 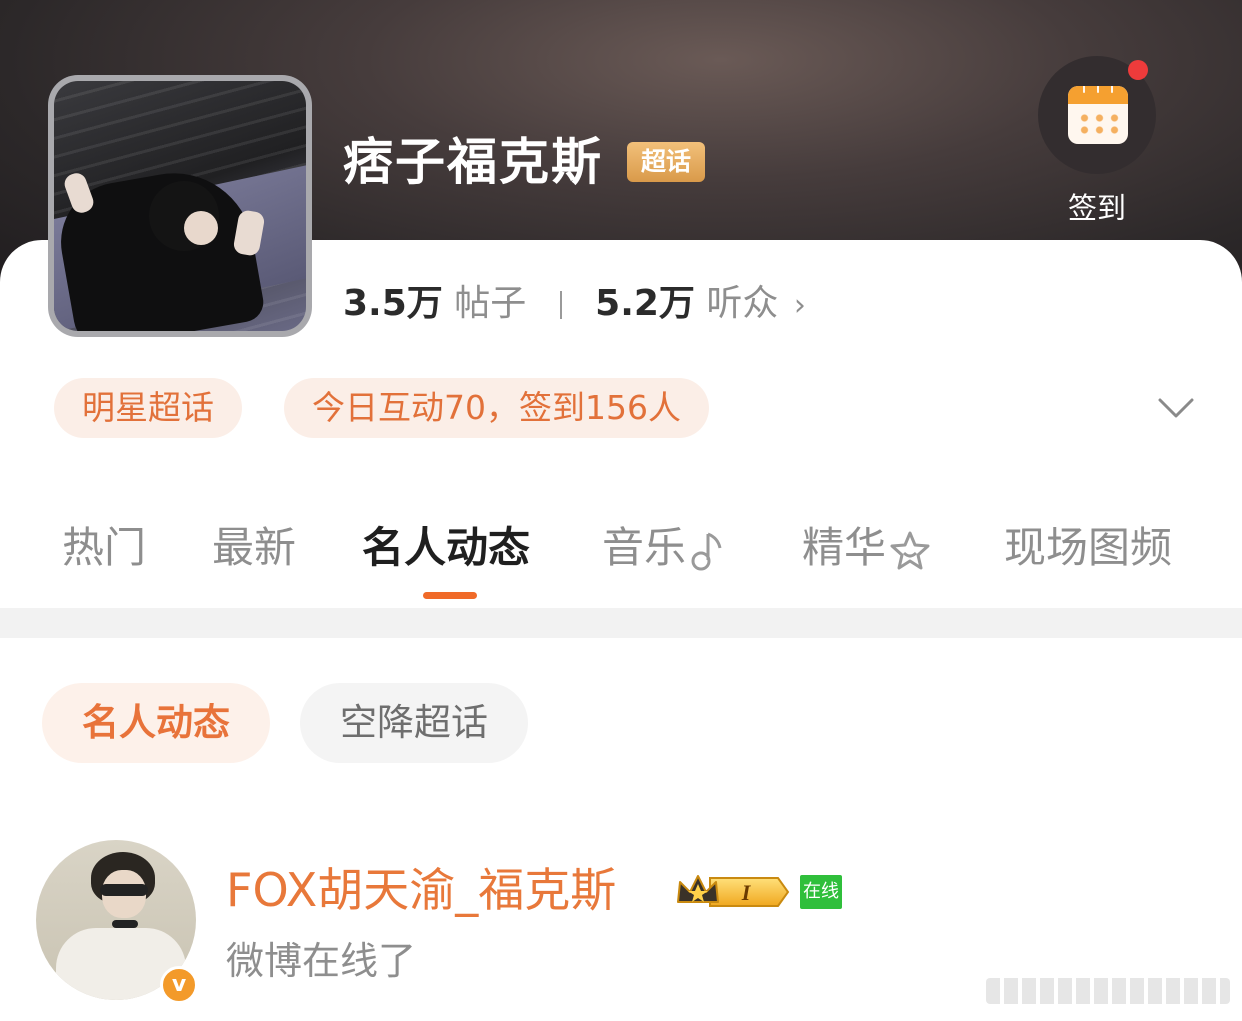 I want to click on tab-music-label: 音乐, so click(x=644, y=547).